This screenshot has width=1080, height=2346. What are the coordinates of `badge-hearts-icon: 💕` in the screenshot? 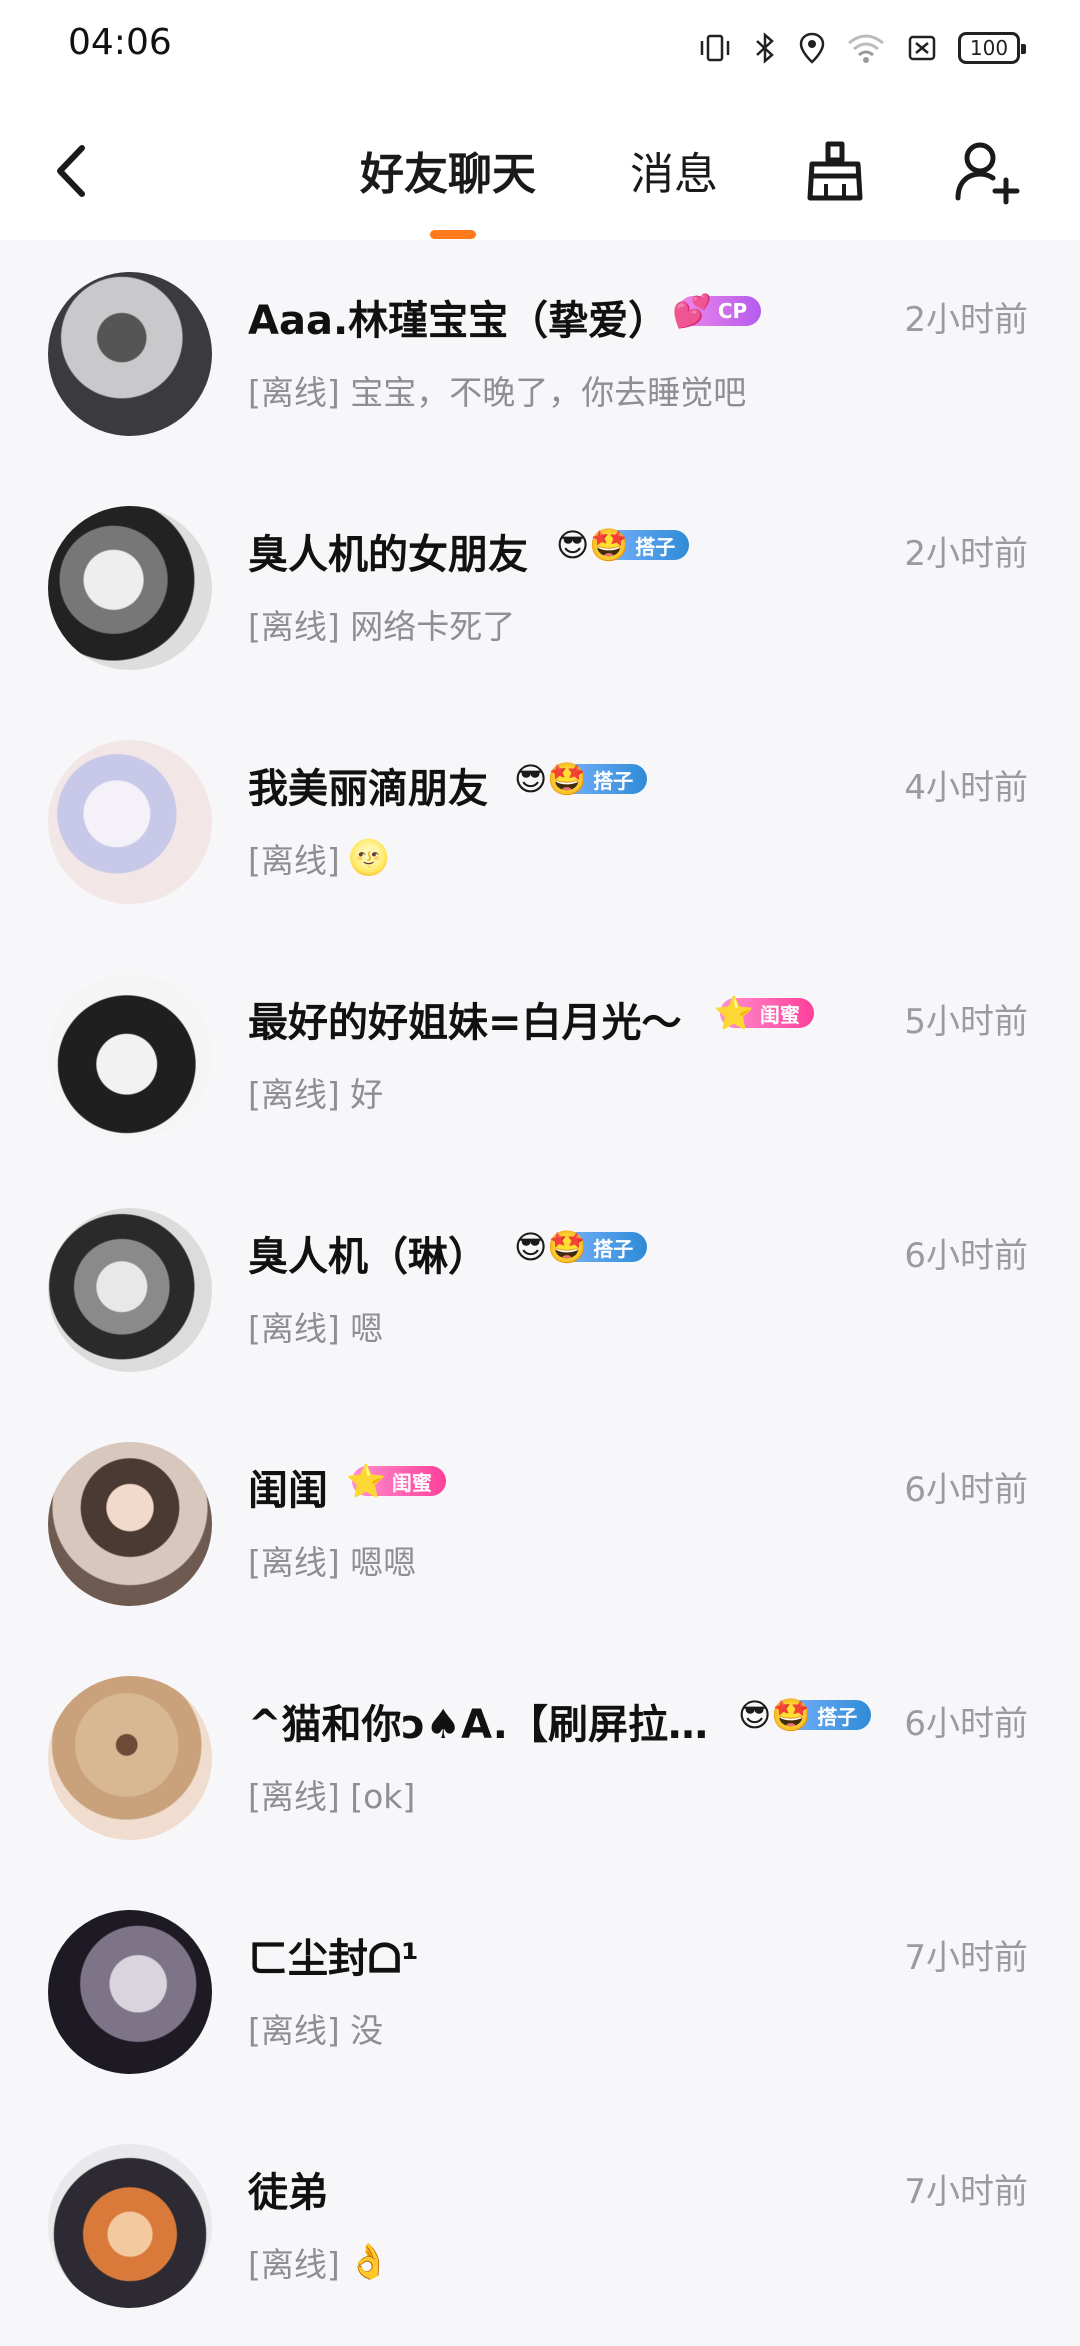 It's located at (692, 311).